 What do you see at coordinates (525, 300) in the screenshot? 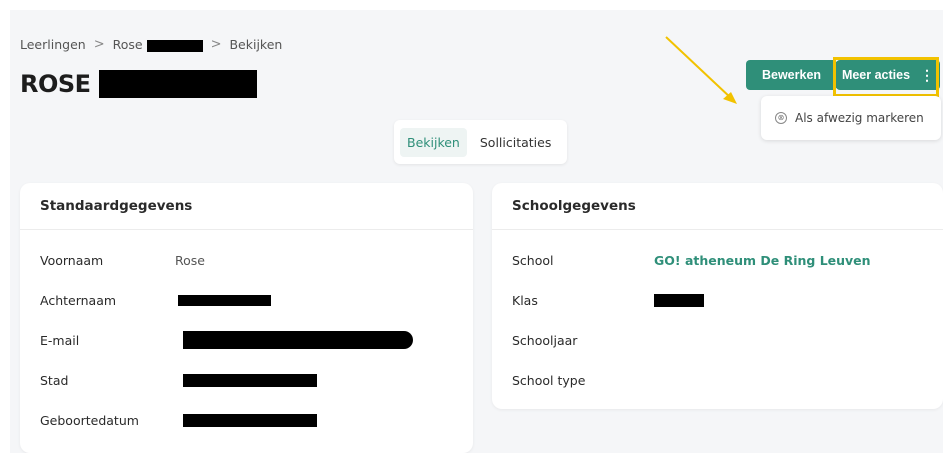
I see `field-label: Klas` at bounding box center [525, 300].